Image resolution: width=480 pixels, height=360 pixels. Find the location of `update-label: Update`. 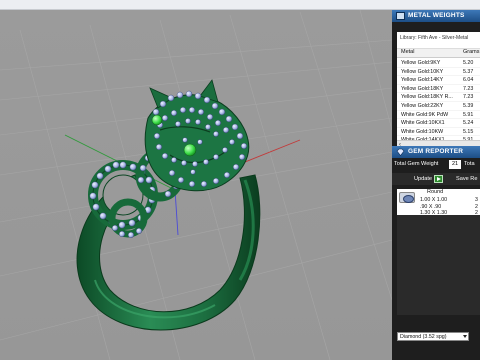

update-label: Update is located at coordinates (423, 179).